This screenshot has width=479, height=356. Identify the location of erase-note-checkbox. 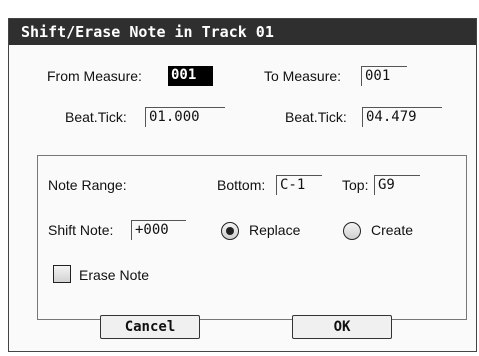
(62, 274).